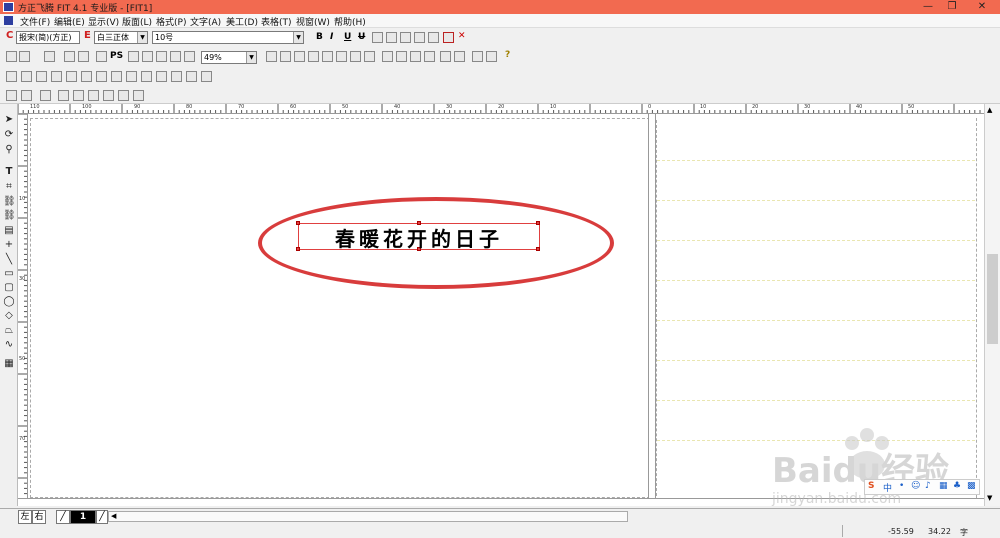 The height and width of the screenshot is (538, 1000). What do you see at coordinates (161, 76) in the screenshot?
I see `space-h-icon` at bounding box center [161, 76].